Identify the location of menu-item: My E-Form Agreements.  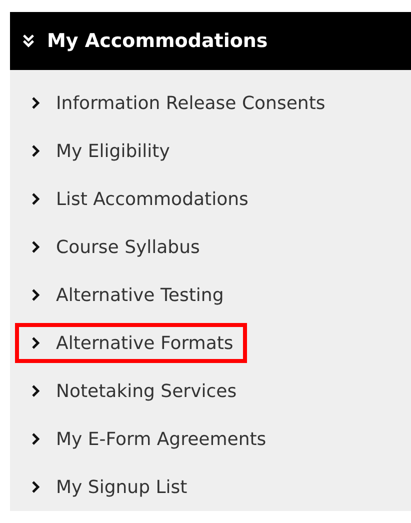
(147, 439).